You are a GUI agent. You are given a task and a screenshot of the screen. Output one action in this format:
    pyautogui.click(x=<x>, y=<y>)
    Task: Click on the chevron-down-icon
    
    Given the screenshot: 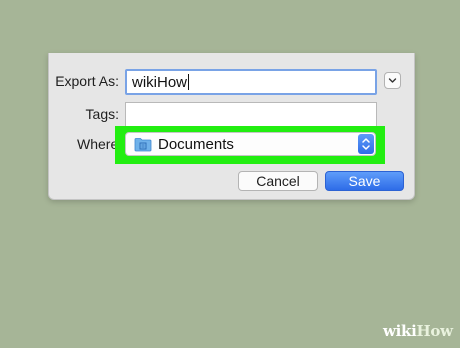 What is the action you would take?
    pyautogui.click(x=392, y=80)
    